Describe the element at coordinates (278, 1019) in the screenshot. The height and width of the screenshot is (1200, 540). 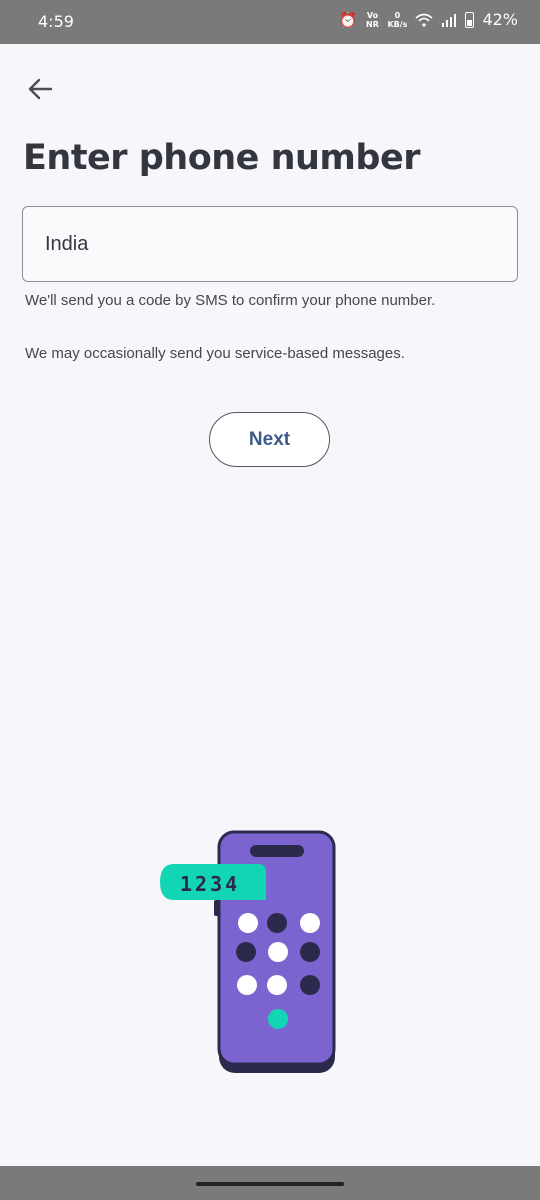
I see `keypad-accent-dot` at that location.